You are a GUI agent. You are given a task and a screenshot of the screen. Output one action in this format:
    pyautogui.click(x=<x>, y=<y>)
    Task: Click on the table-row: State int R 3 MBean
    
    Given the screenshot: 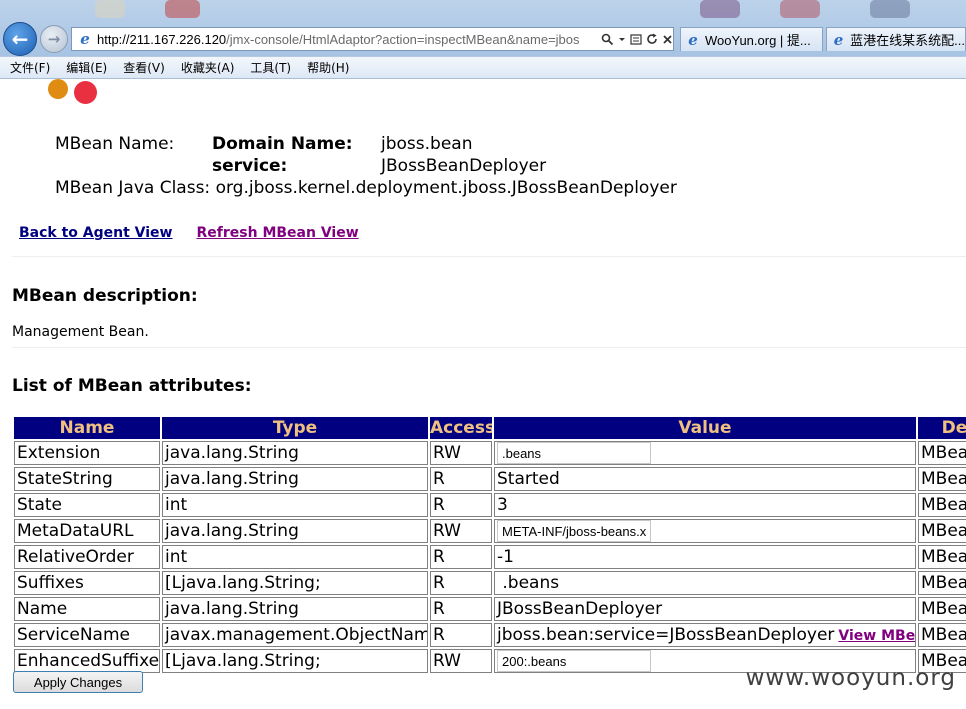 What is the action you would take?
    pyautogui.click(x=490, y=505)
    